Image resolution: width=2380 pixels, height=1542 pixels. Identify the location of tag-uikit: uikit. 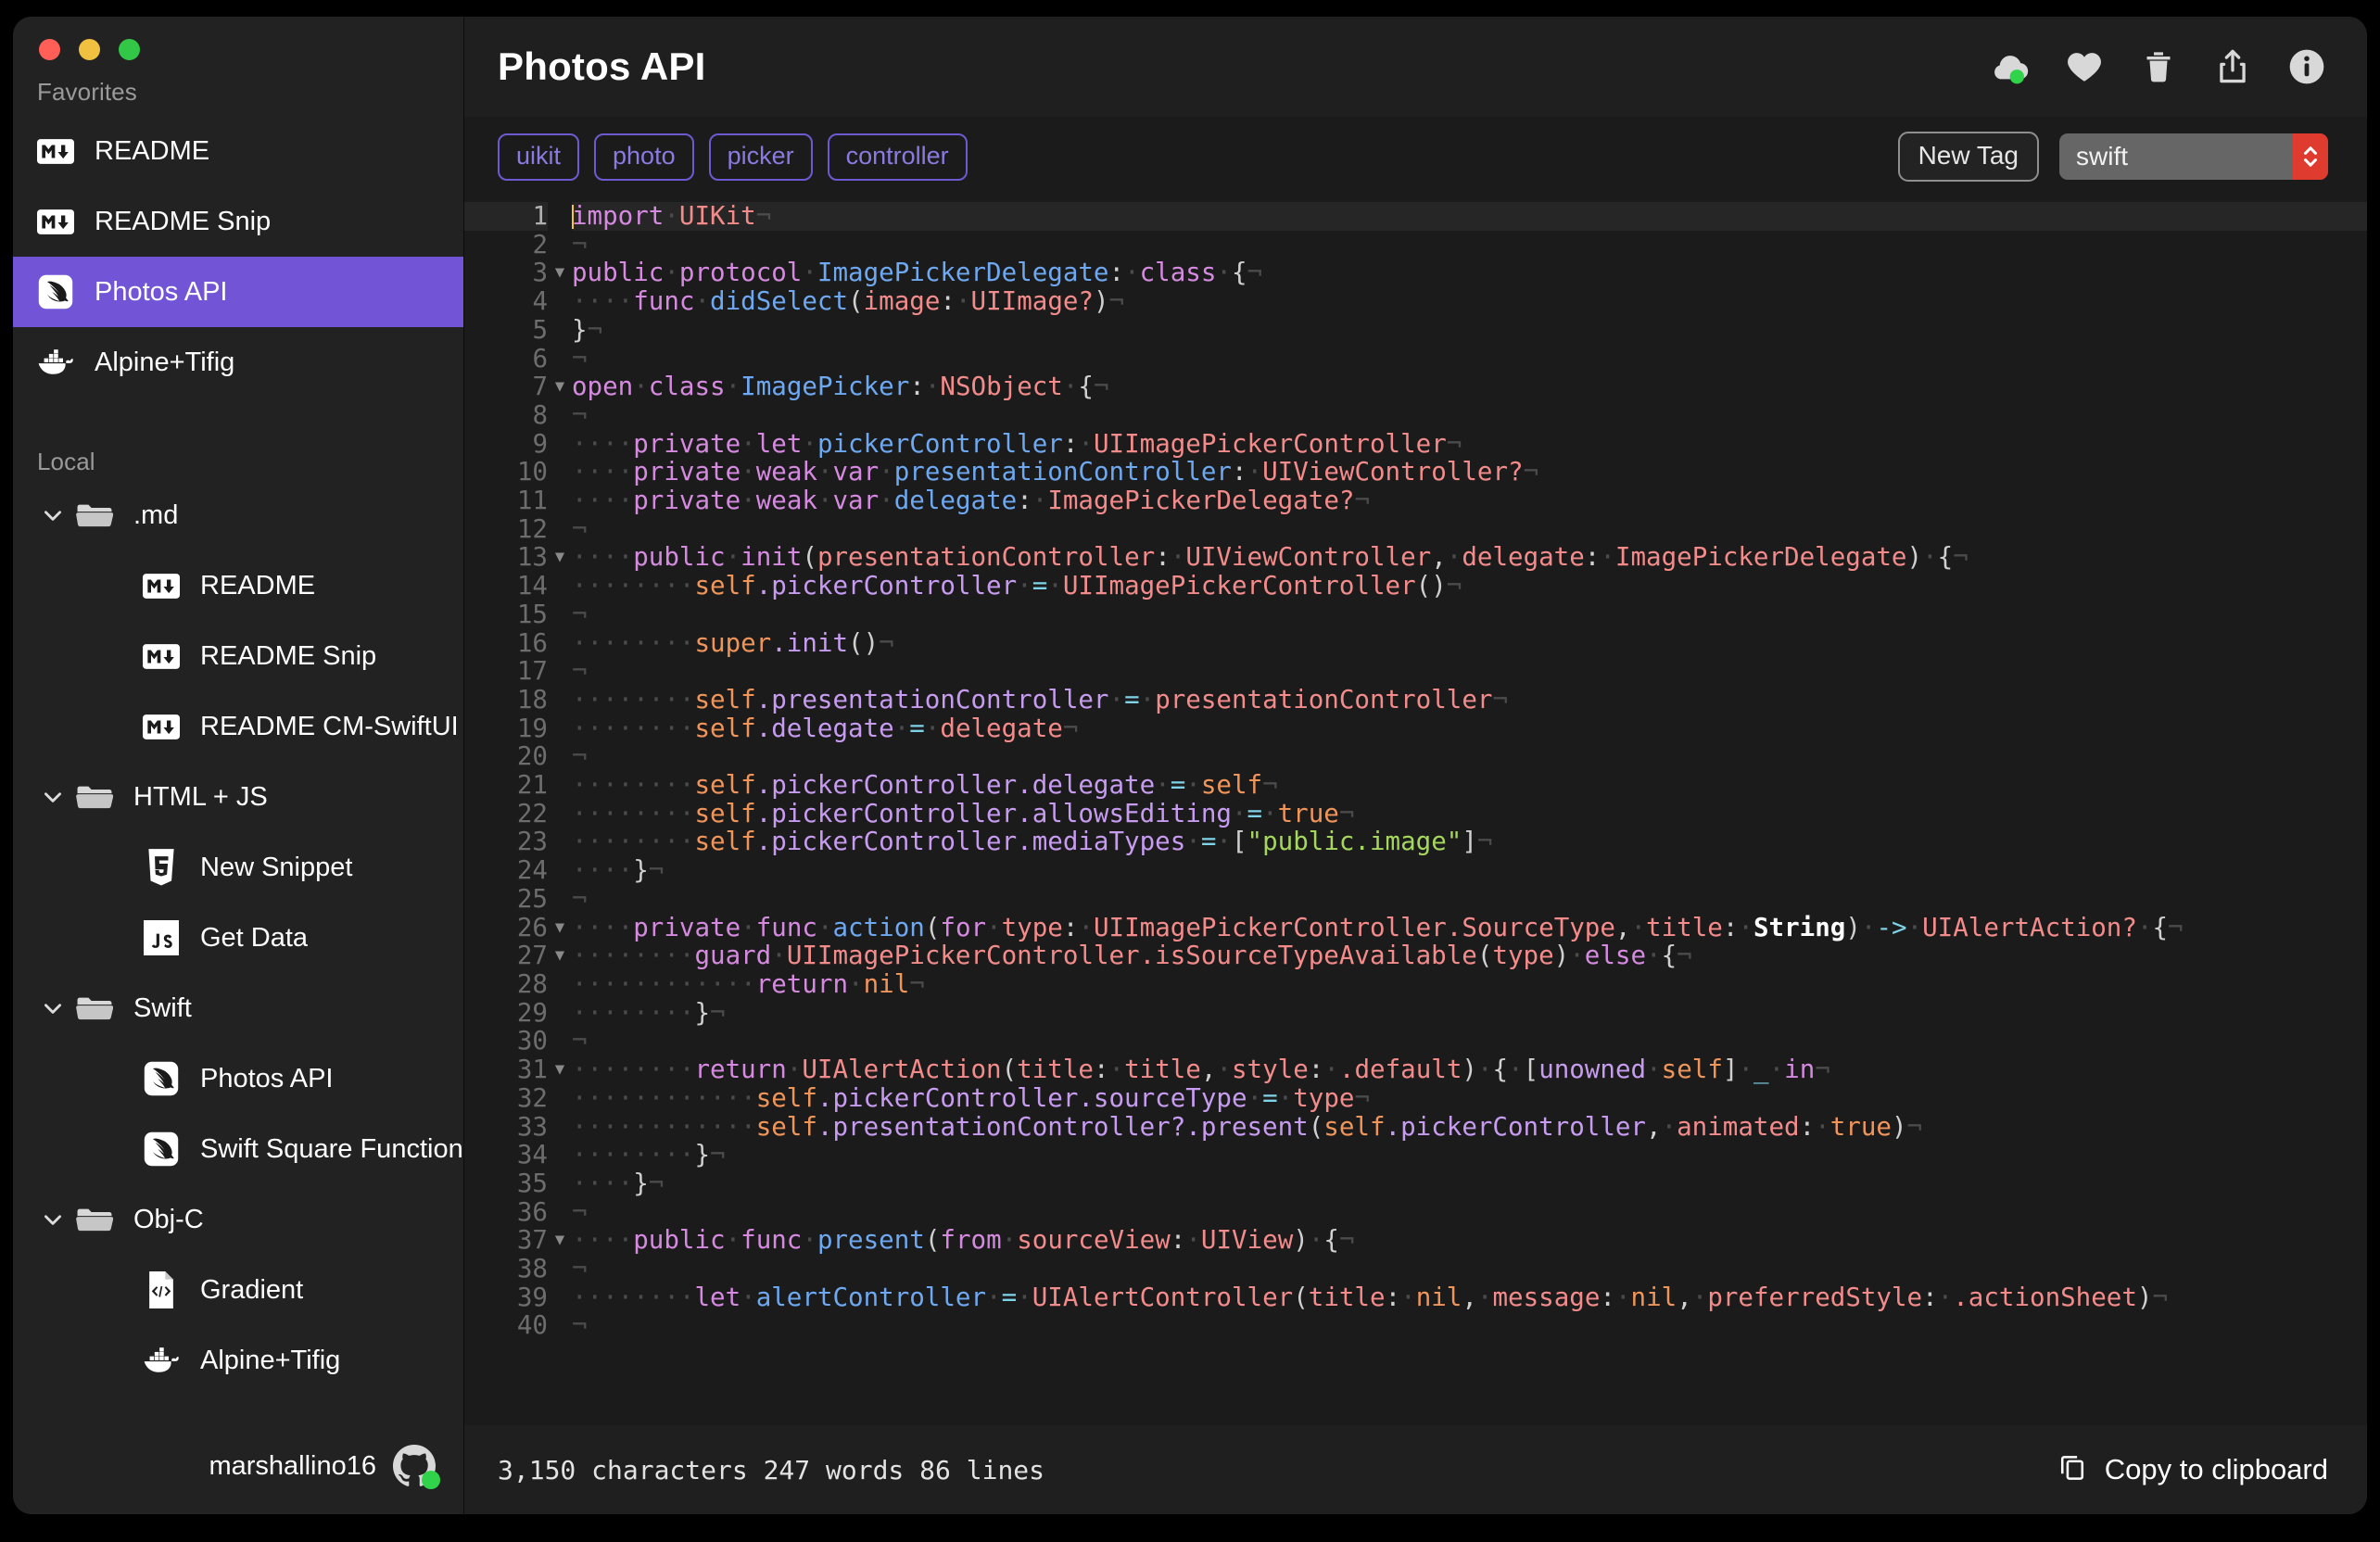
(539, 157).